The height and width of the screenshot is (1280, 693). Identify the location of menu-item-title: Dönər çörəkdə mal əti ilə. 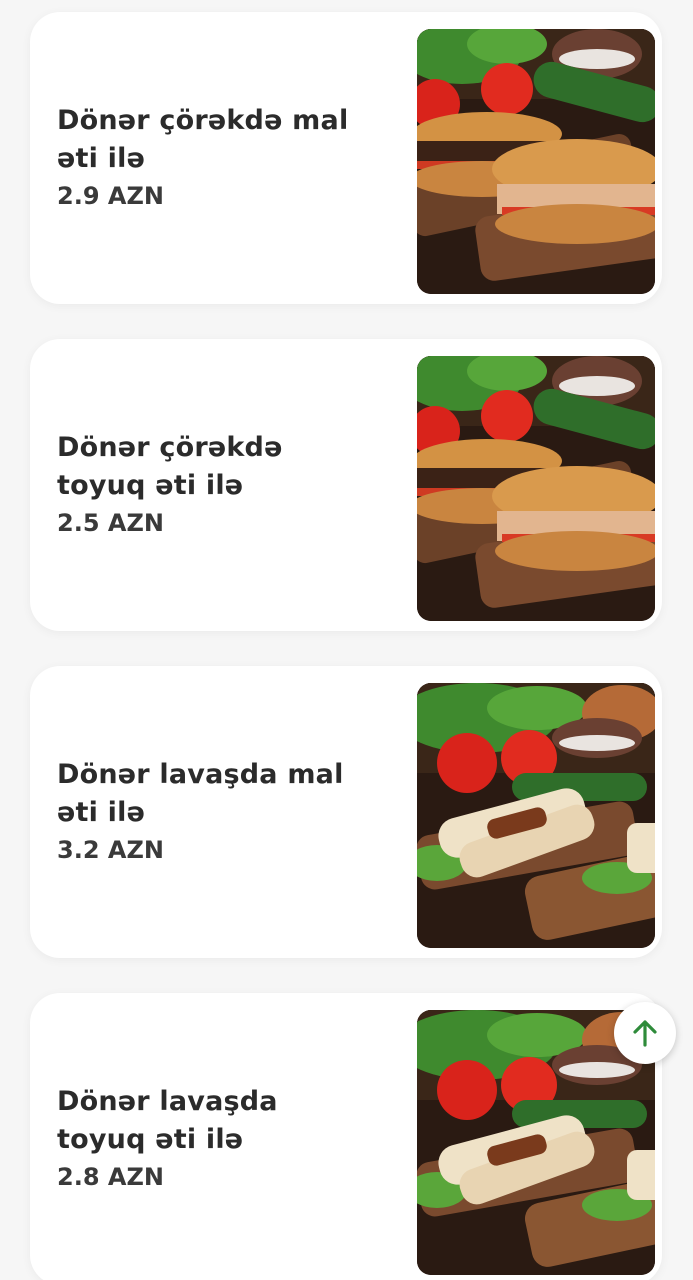
(217, 140).